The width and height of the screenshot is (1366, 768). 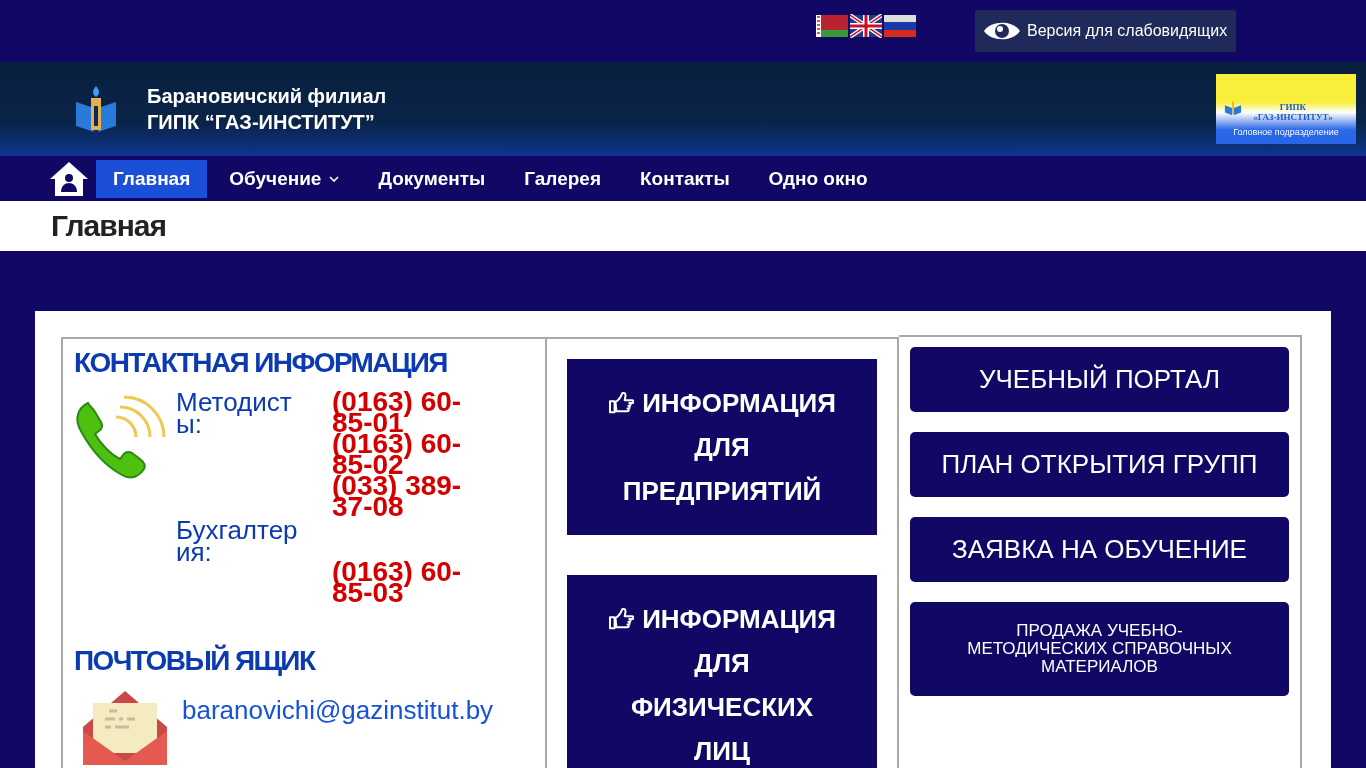 I want to click on contact-label: Методисты:, so click(x=234, y=416).